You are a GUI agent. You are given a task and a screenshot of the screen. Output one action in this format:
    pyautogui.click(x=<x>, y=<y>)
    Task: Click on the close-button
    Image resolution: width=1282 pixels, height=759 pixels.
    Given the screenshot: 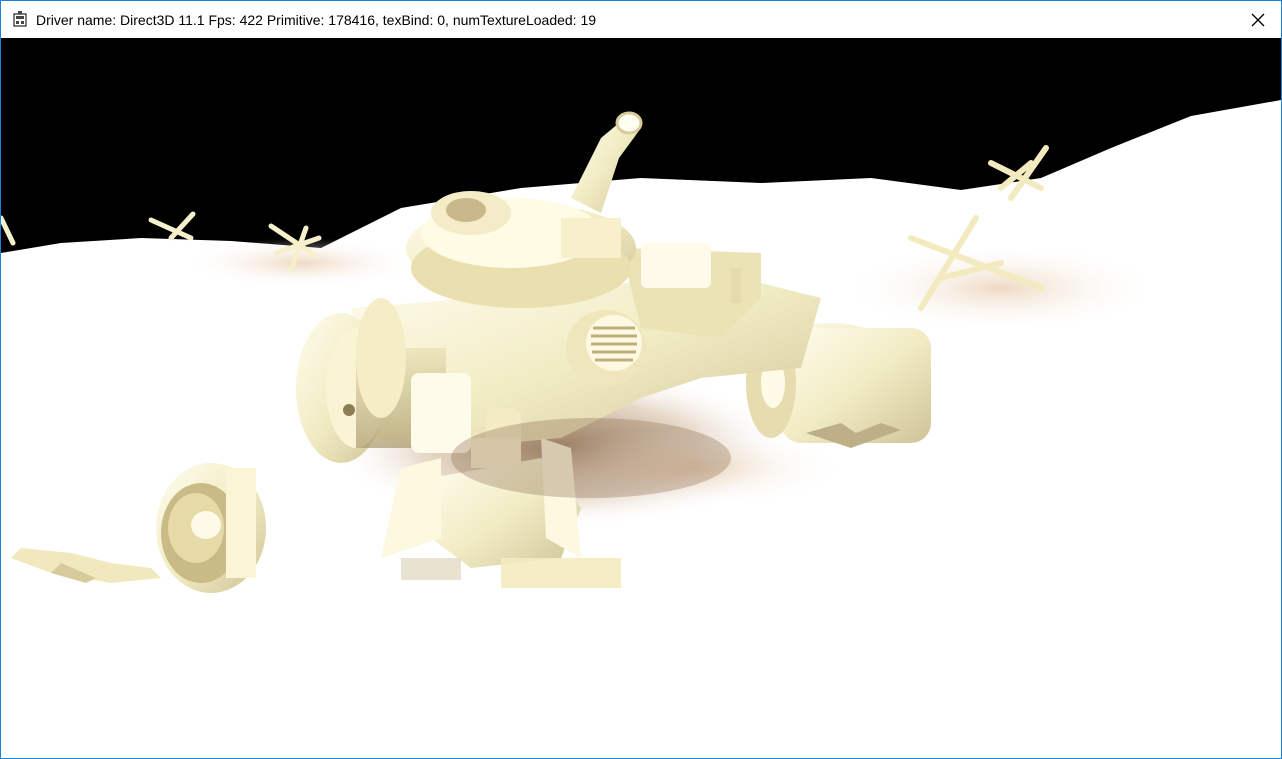 What is the action you would take?
    pyautogui.click(x=1258, y=19)
    